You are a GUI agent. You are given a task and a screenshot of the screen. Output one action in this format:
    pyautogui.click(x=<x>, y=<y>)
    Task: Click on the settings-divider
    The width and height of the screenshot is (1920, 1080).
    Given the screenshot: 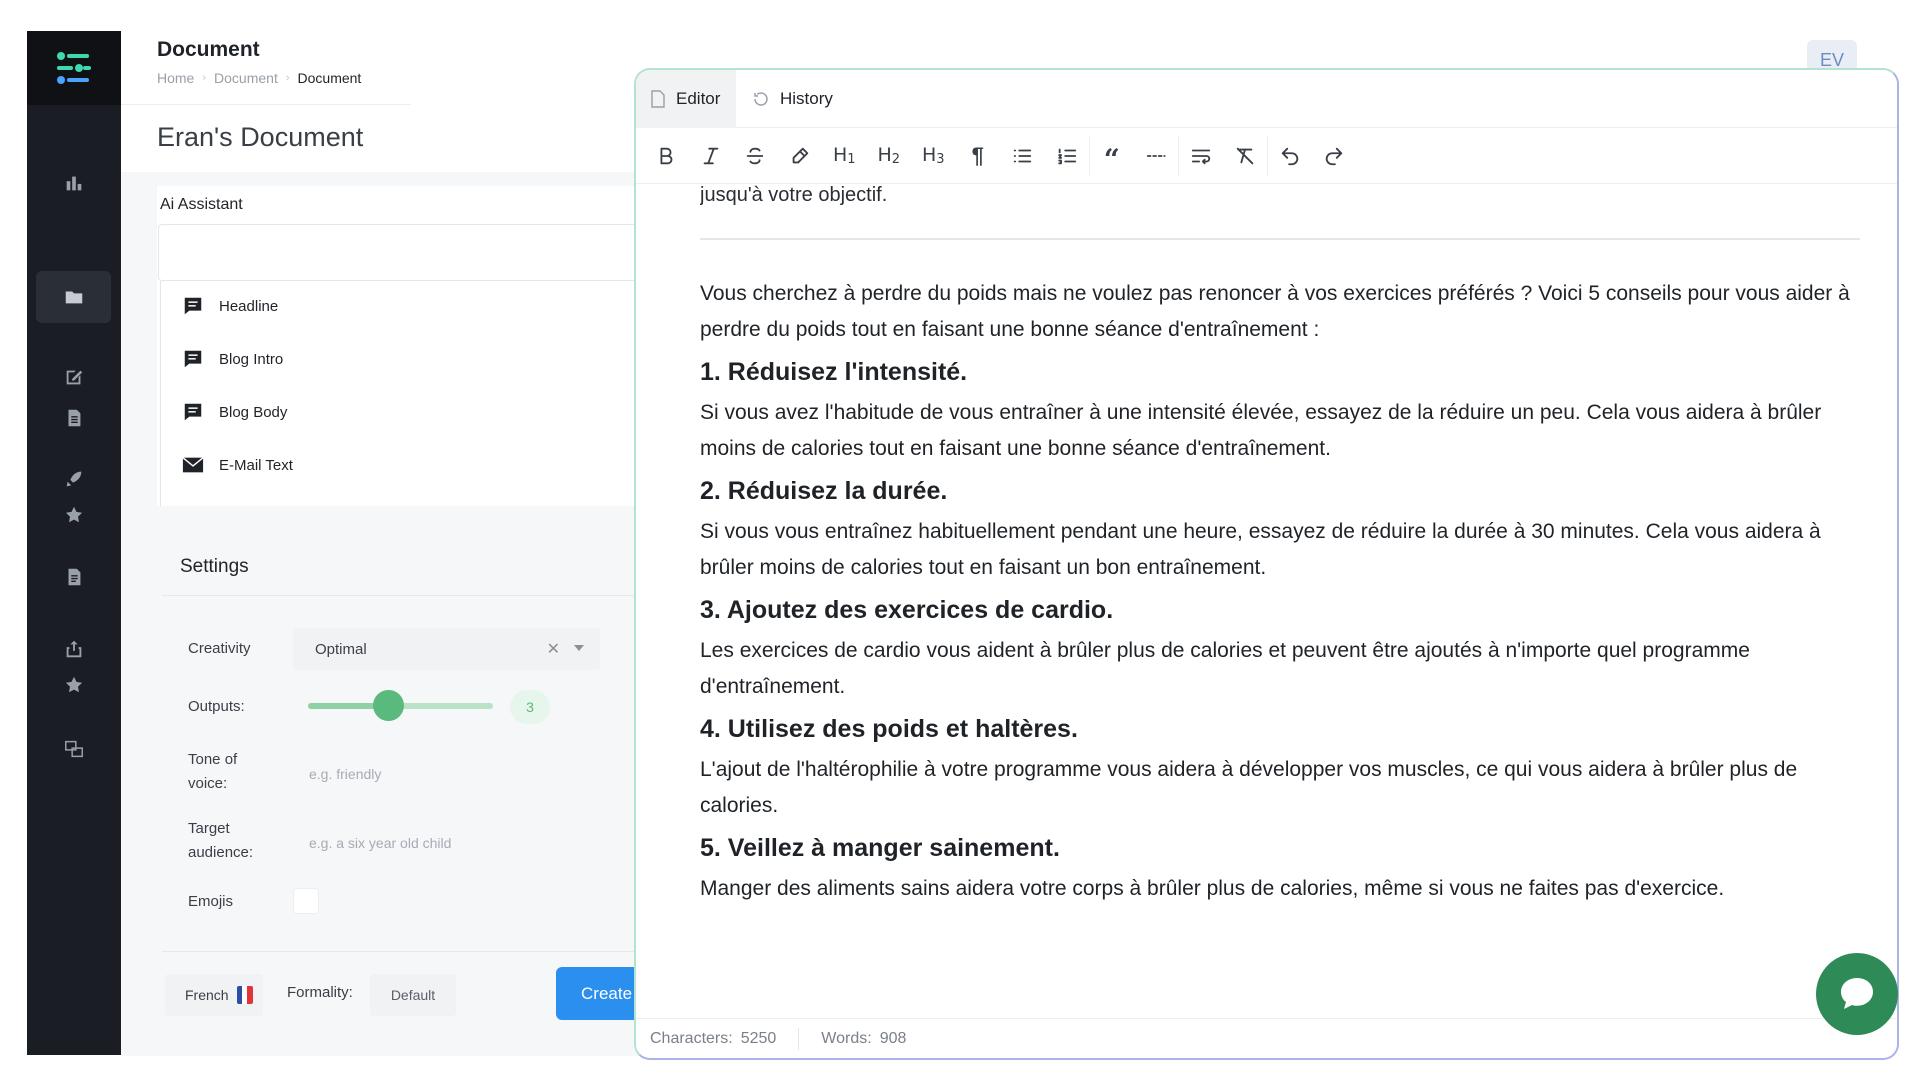 What is the action you would take?
    pyautogui.click(x=401, y=595)
    